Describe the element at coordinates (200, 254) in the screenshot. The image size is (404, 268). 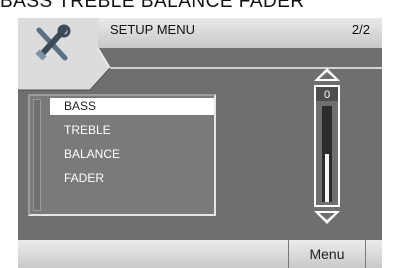
I see `footer-bar: Menu` at that location.